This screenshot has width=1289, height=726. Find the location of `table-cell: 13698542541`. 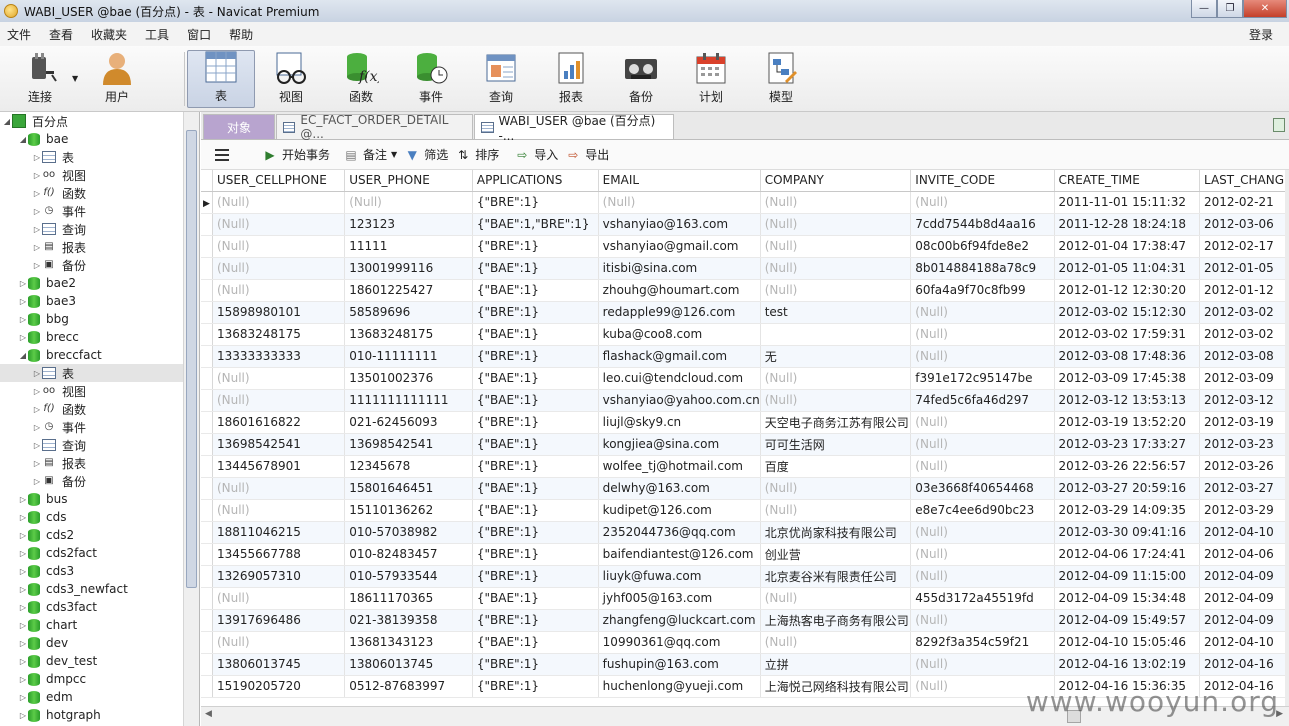

table-cell: 13698542541 is located at coordinates (408, 444).